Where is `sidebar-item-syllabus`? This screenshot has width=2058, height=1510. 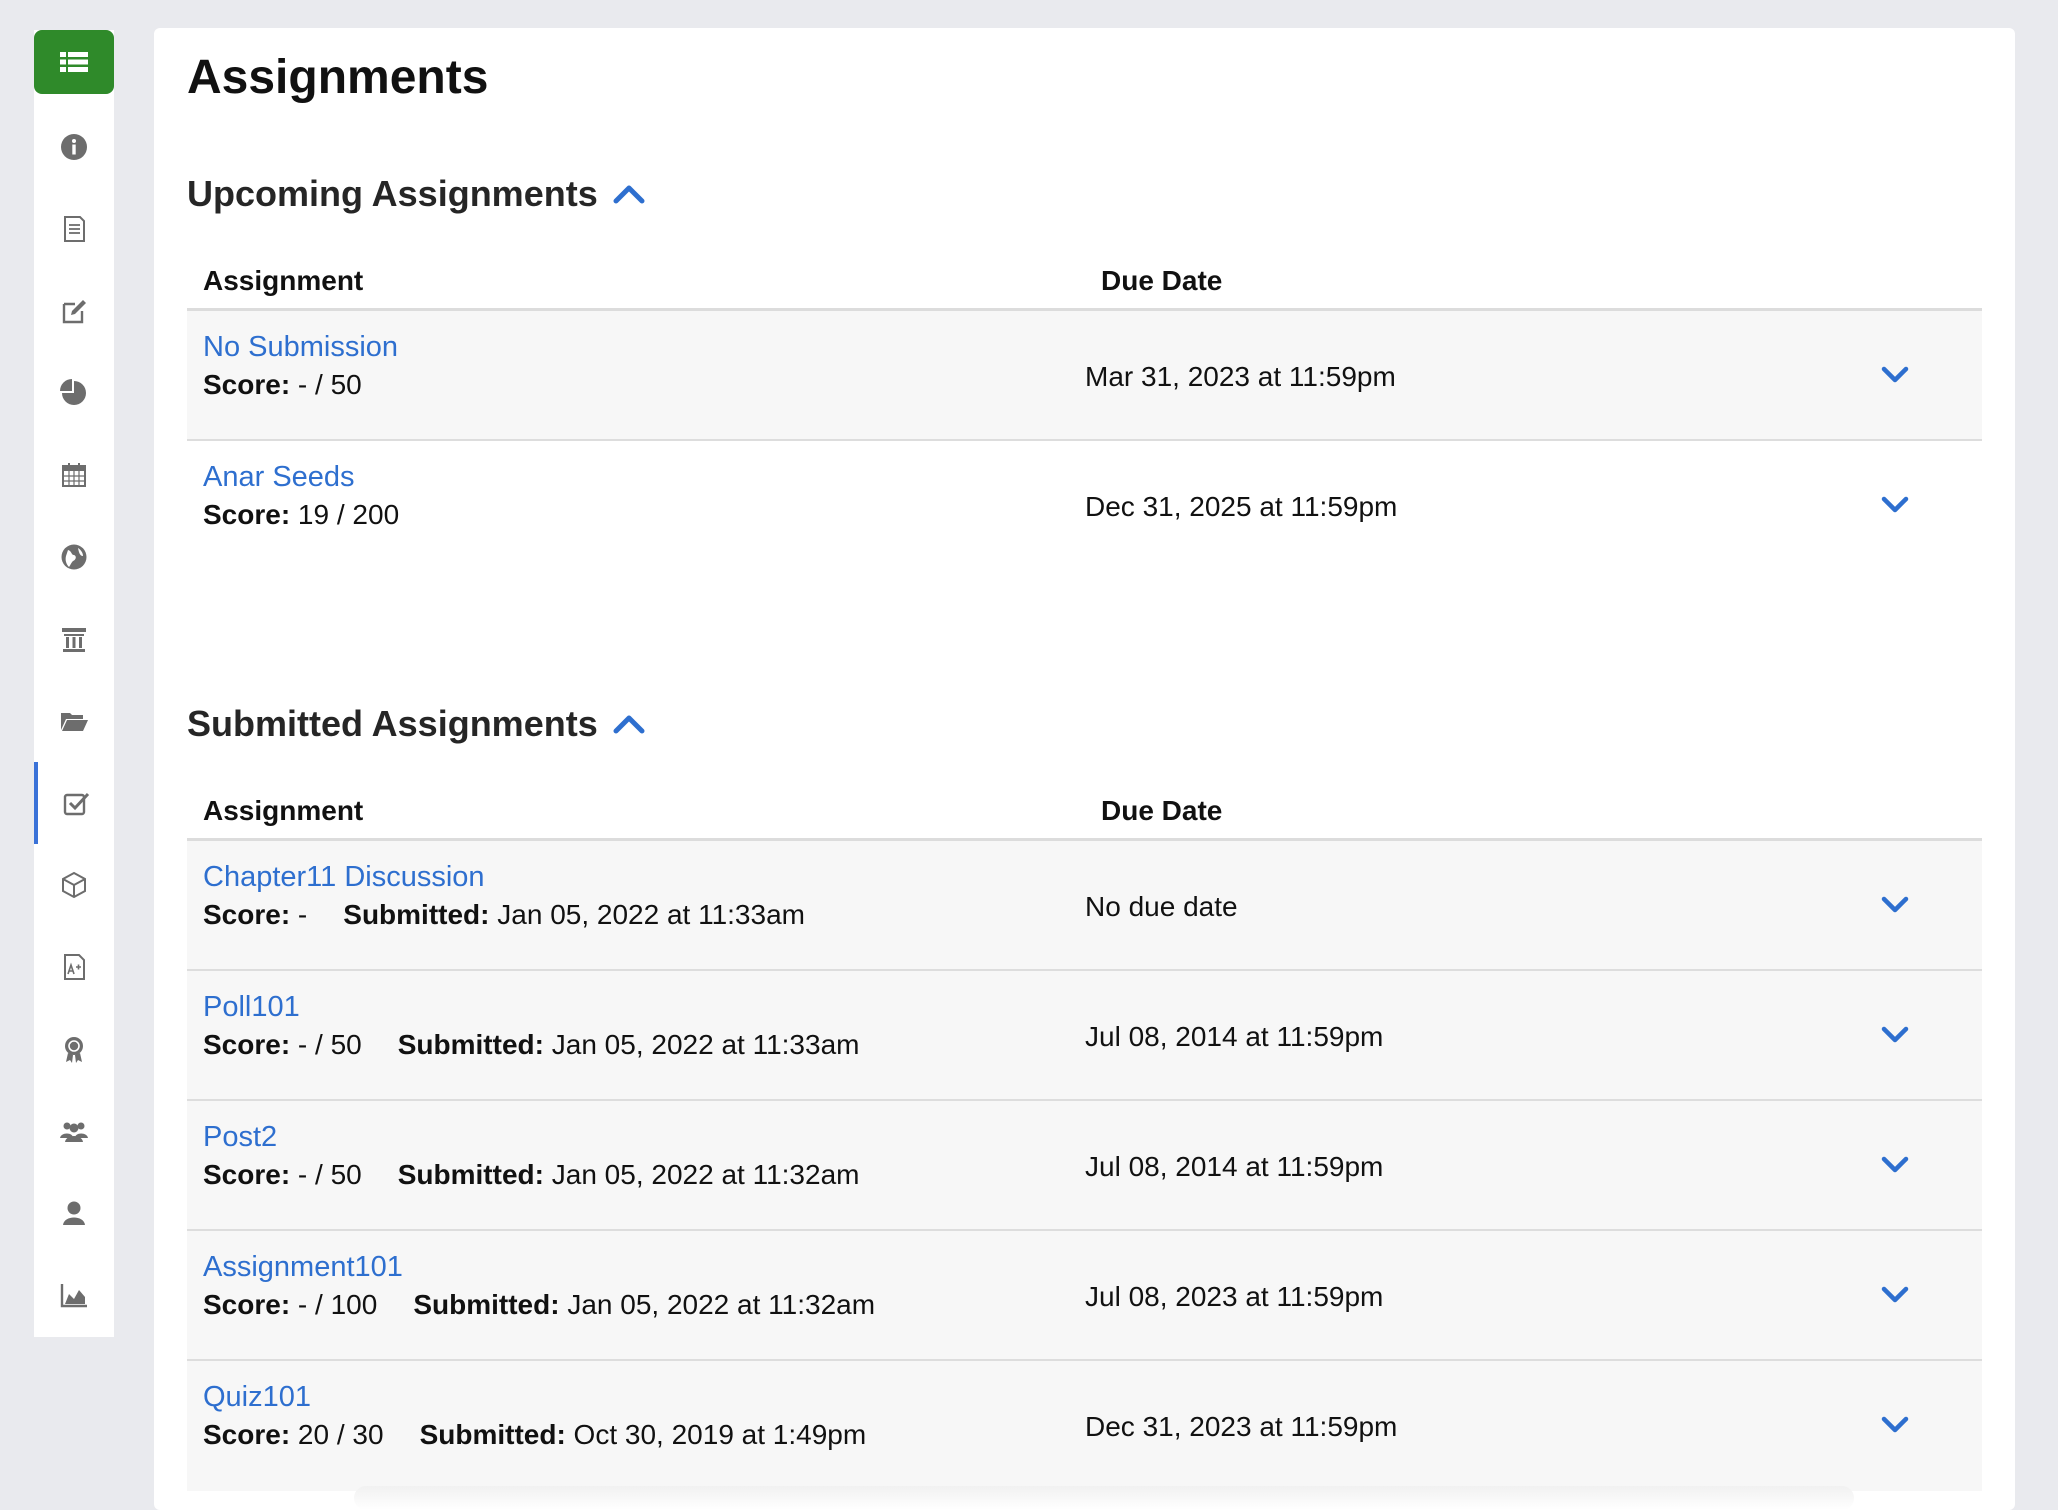 sidebar-item-syllabus is located at coordinates (74, 229).